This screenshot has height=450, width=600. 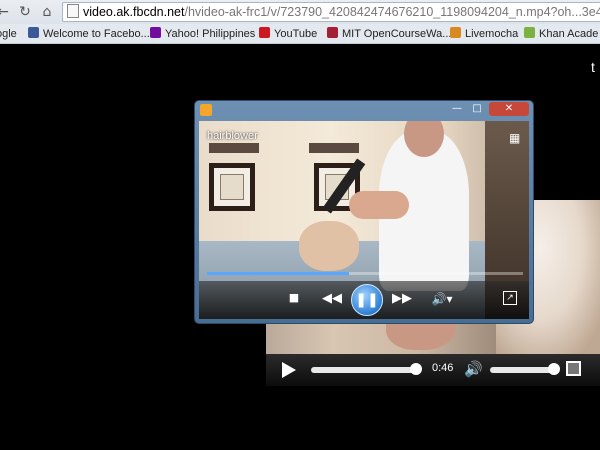 I want to click on page-player-controls: 0:46 🔊, so click(x=433, y=370).